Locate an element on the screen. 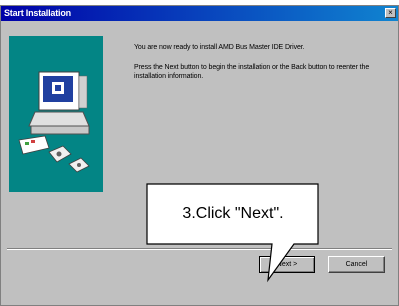 This screenshot has height=306, width=399. computer-illustration is located at coordinates (56, 114).